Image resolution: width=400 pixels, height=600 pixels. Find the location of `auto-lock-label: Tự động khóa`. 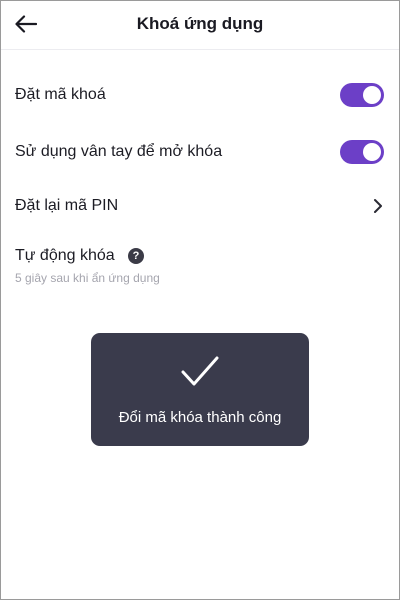

auto-lock-label: Tự động khóa is located at coordinates (65, 255).